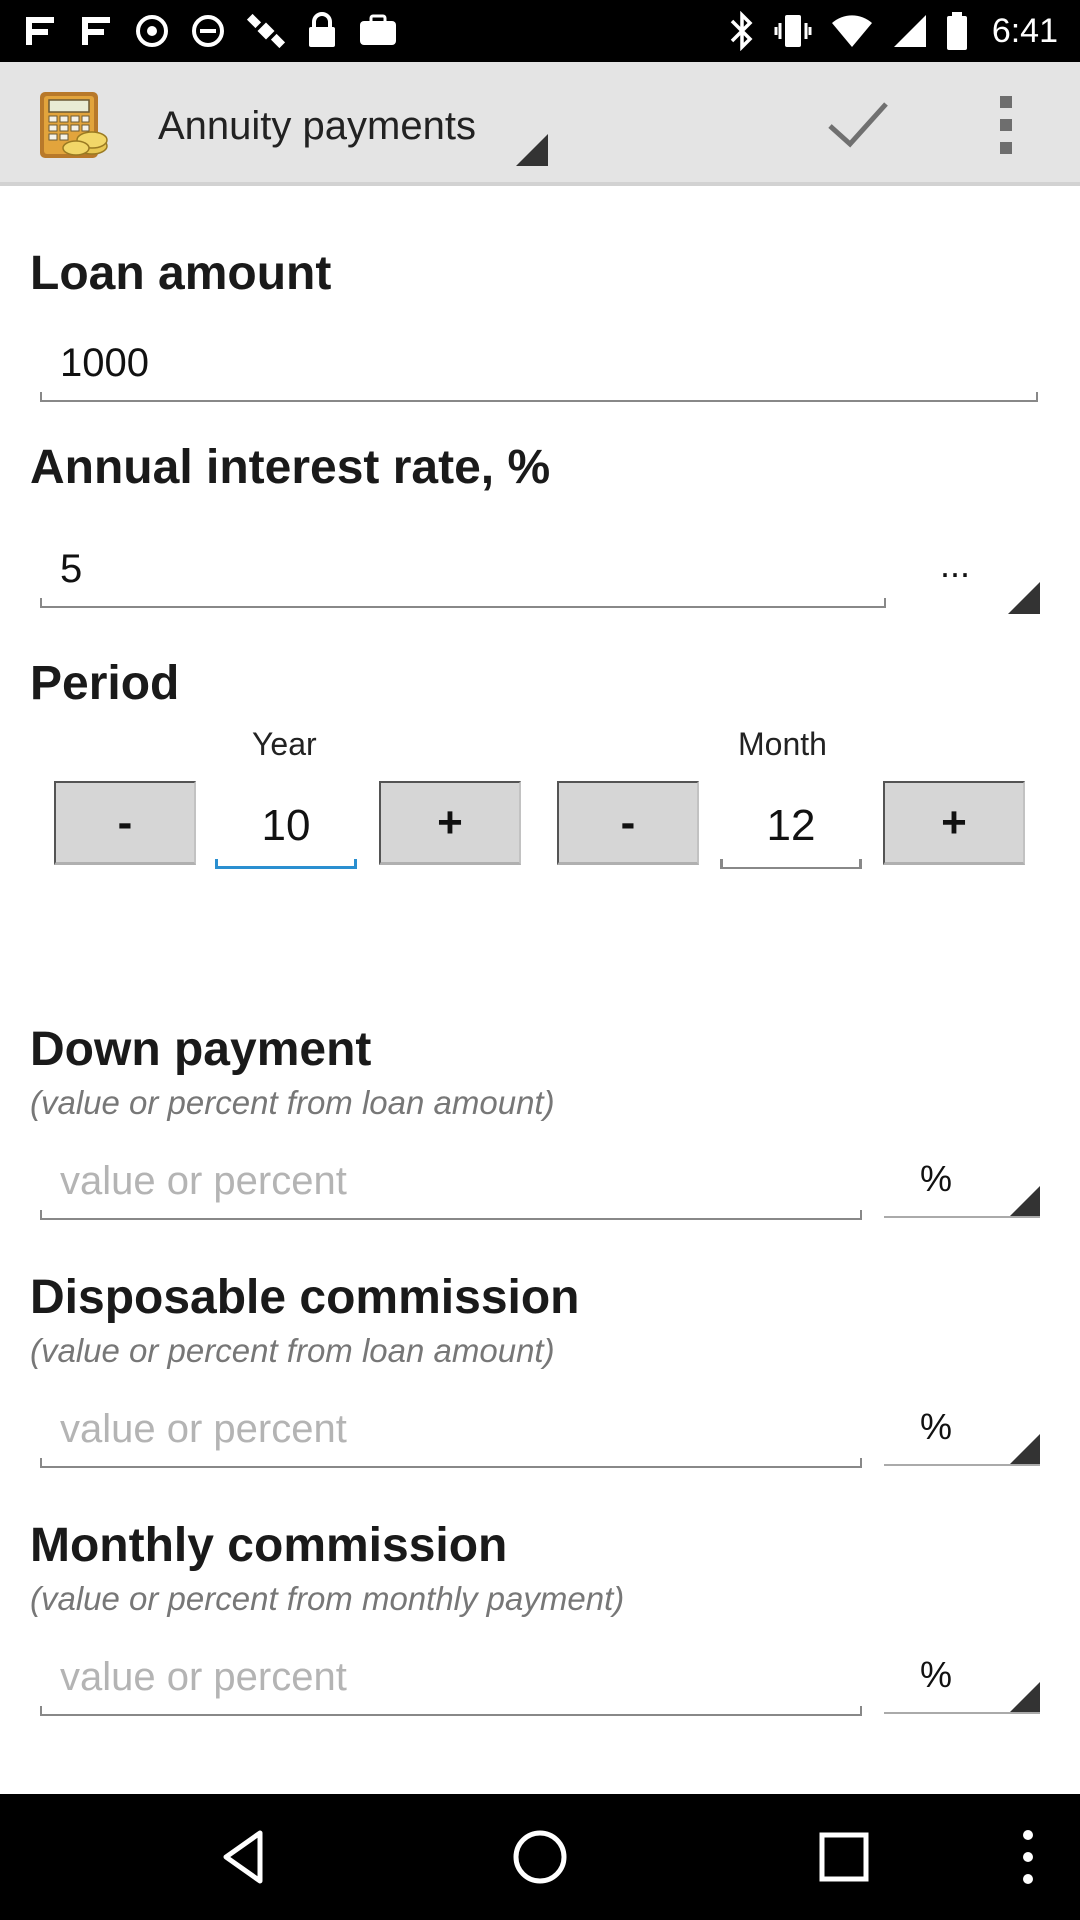 The height and width of the screenshot is (1920, 1080). Describe the element at coordinates (936, 1426) in the screenshot. I see `disposable-commission-unit: %` at that location.